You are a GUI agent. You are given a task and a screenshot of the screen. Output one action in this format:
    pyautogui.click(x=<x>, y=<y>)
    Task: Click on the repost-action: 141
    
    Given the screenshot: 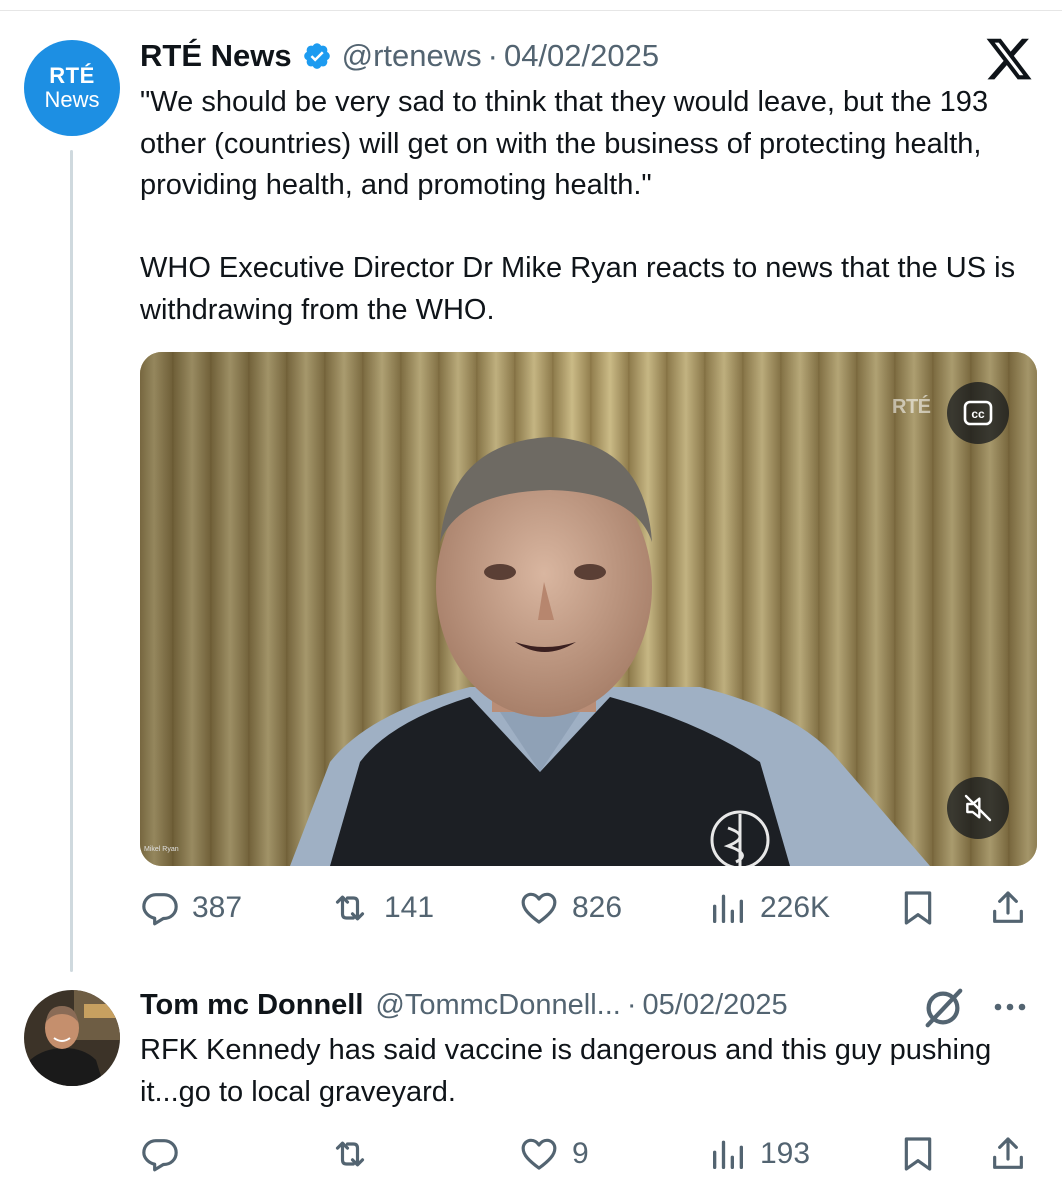 What is the action you would take?
    pyautogui.click(x=381, y=908)
    